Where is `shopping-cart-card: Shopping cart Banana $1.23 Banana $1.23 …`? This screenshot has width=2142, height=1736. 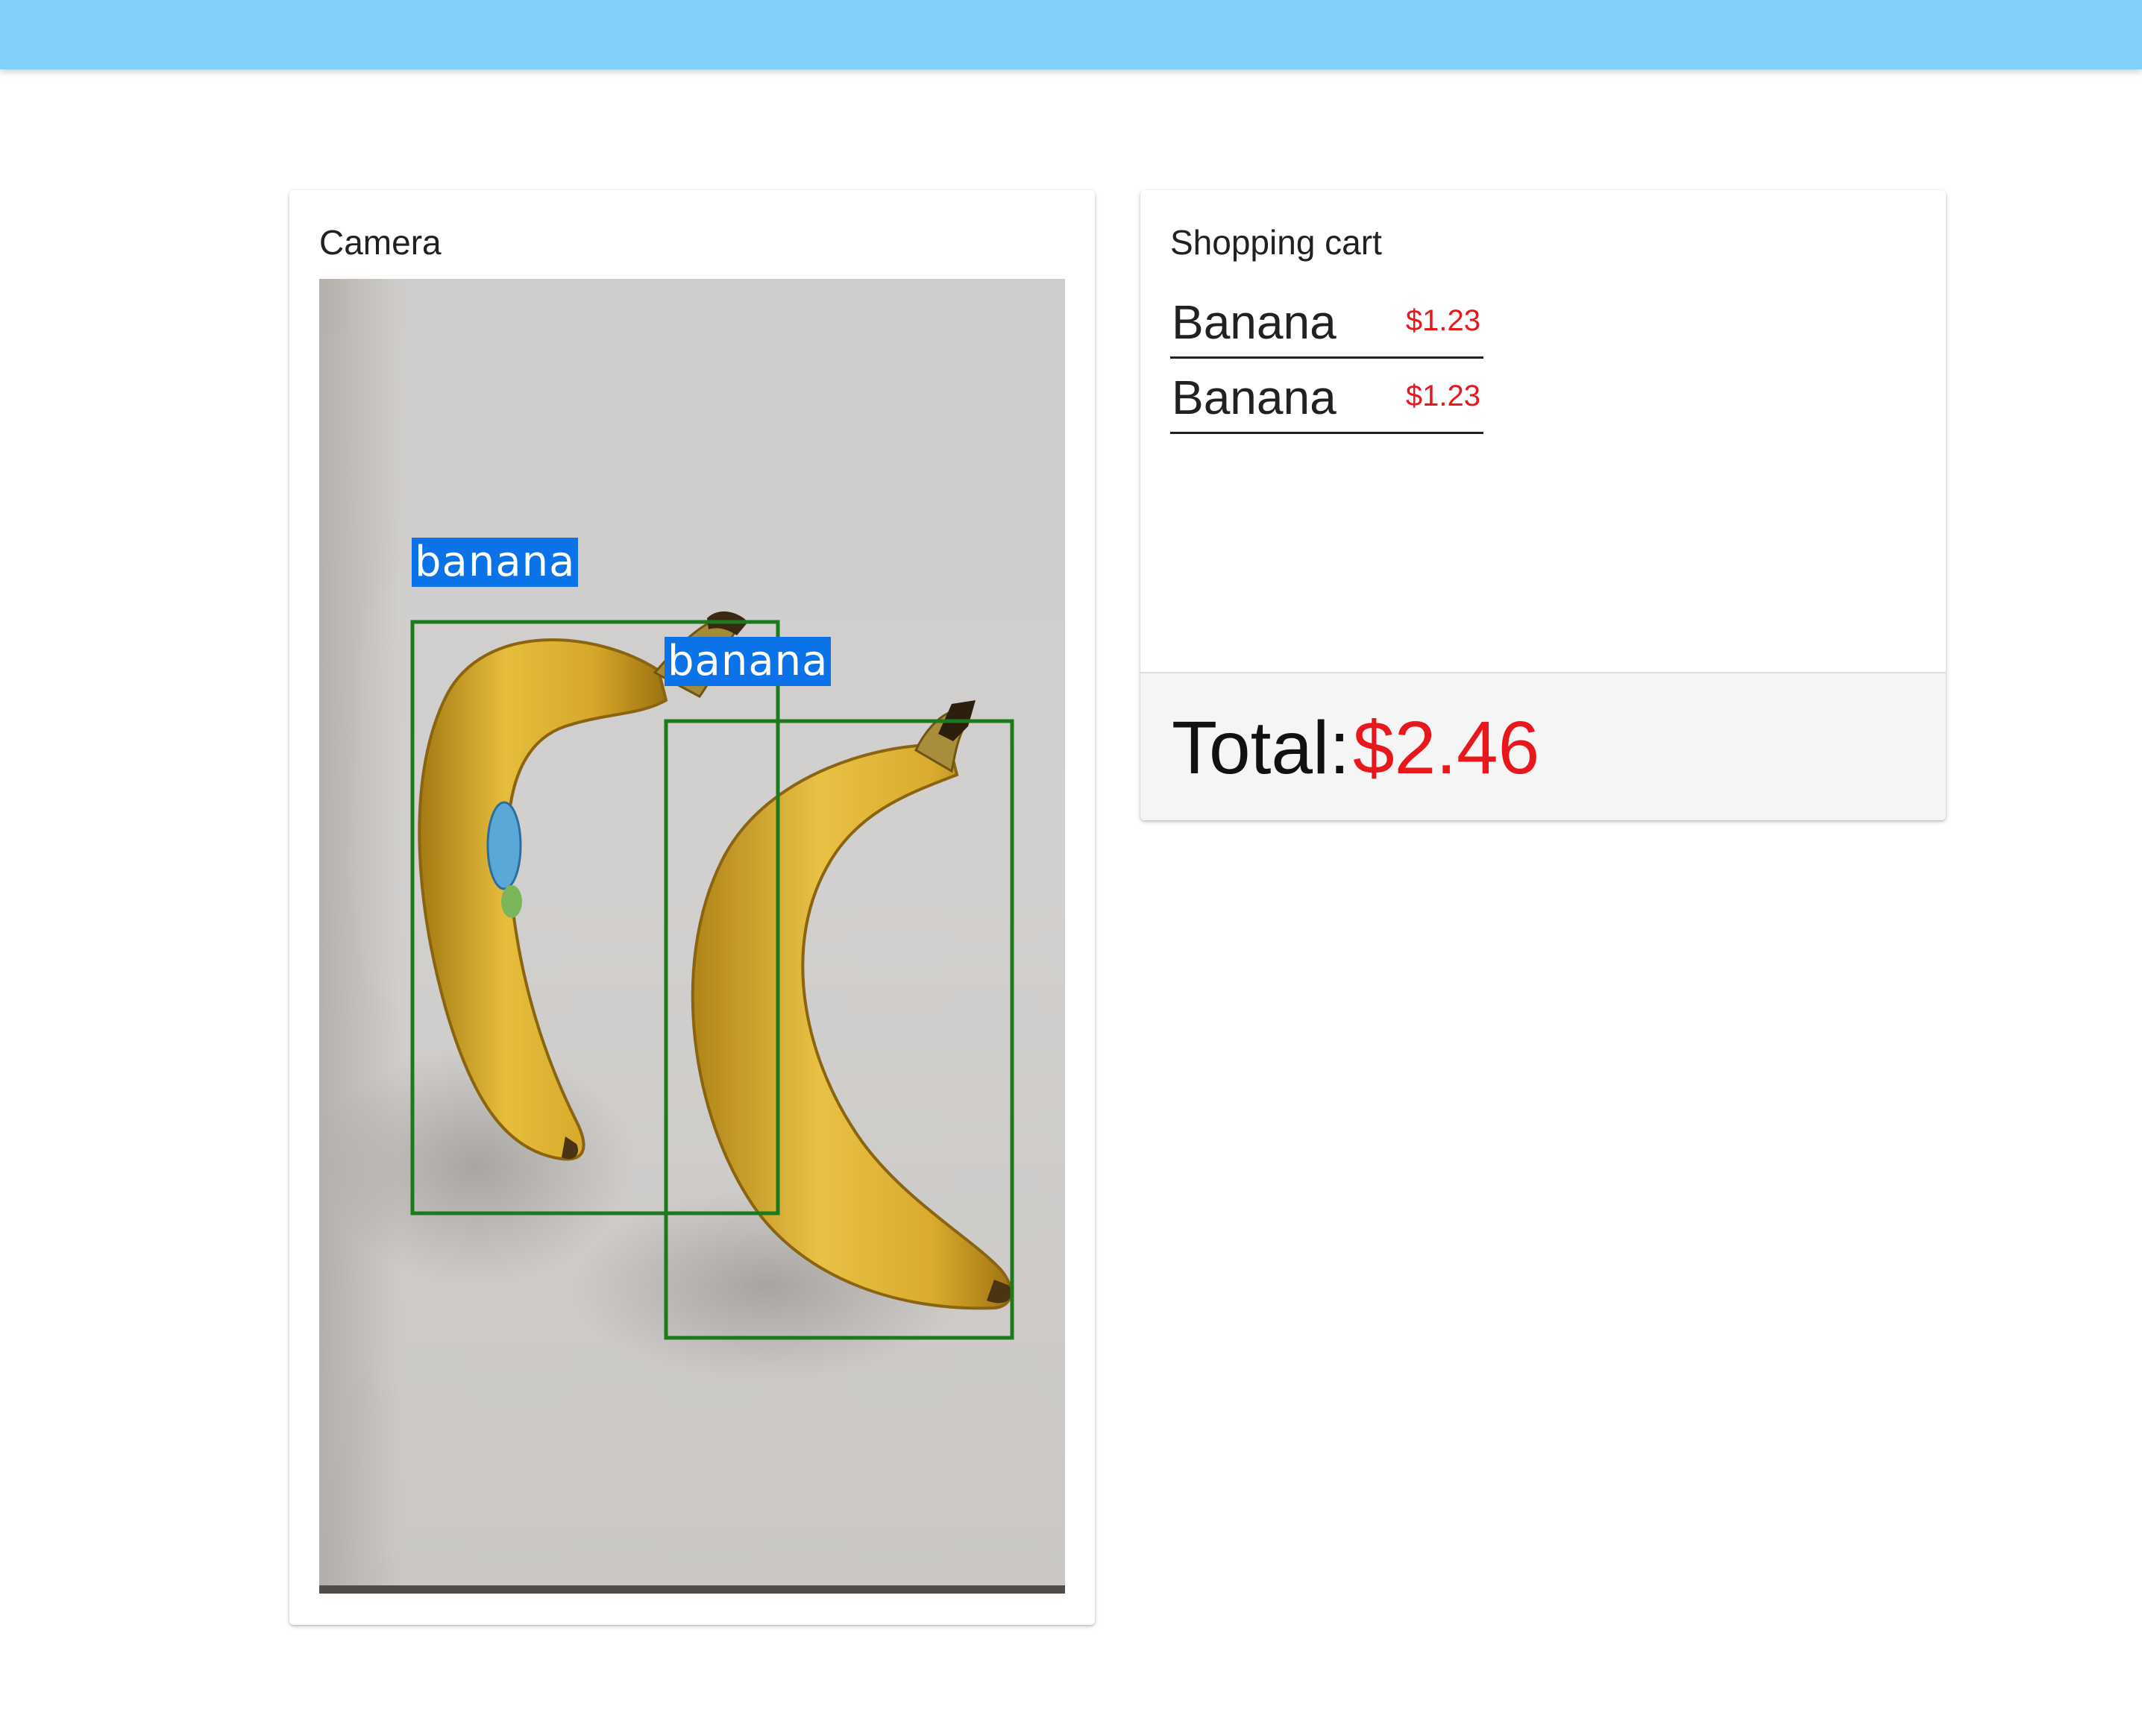
shopping-cart-card: Shopping cart Banana $1.23 Banana $1.23 … is located at coordinates (1543, 505).